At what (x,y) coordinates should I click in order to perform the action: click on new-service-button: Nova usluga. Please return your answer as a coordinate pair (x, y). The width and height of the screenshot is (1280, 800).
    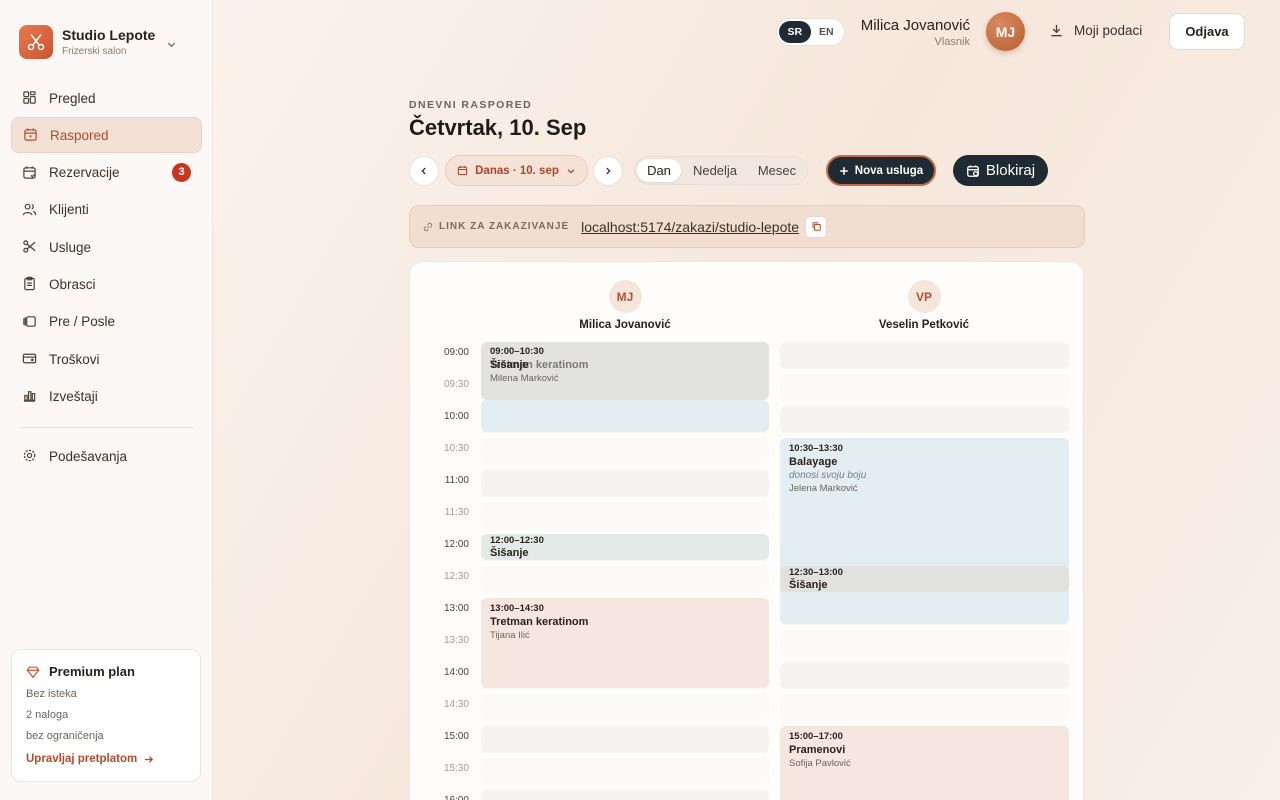
    Looking at the image, I should click on (881, 170).